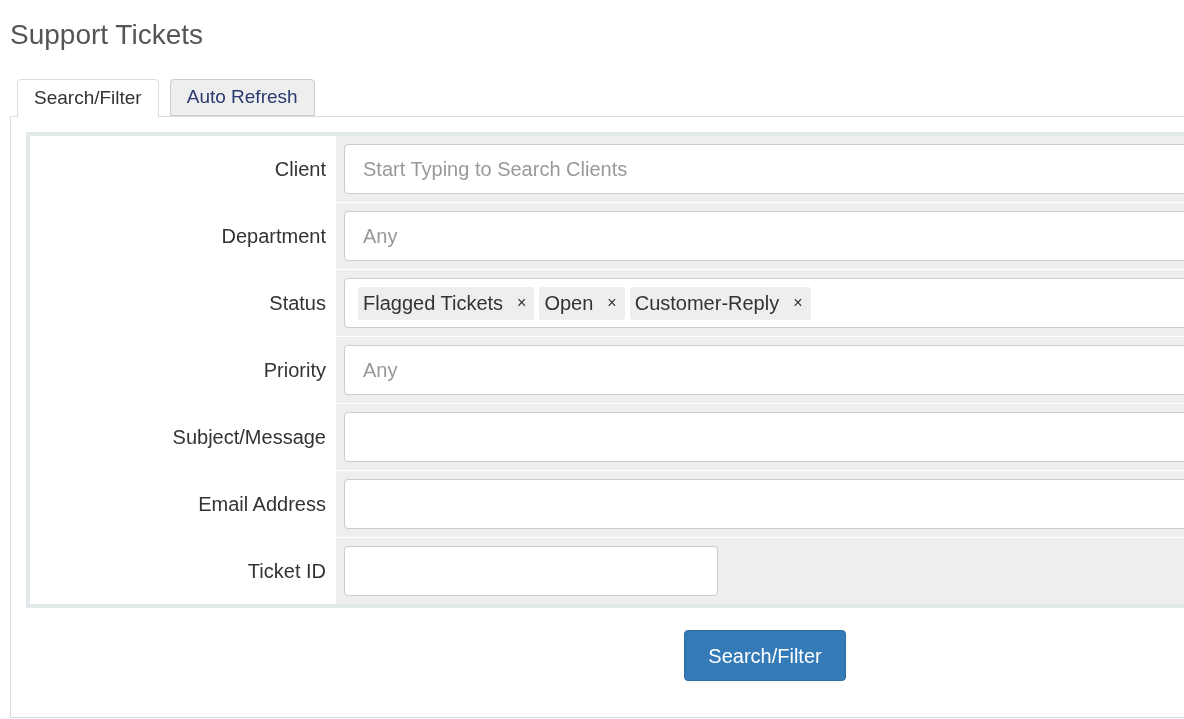 The image size is (1184, 719). What do you see at coordinates (242, 97) in the screenshot?
I see `tab: Auto Refresh` at bounding box center [242, 97].